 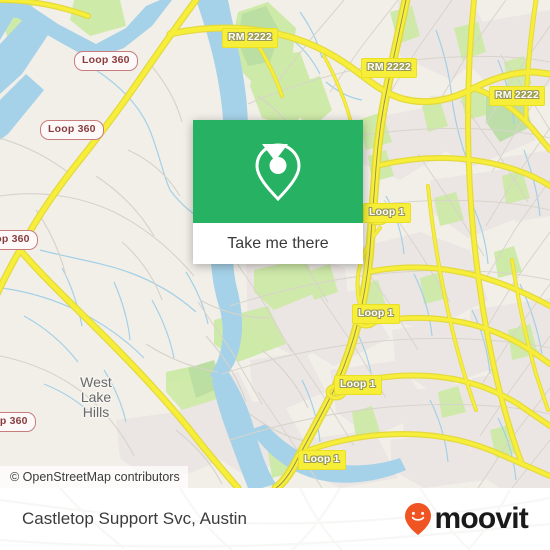 I want to click on take-me-there-popup: Take me there, so click(x=278, y=192).